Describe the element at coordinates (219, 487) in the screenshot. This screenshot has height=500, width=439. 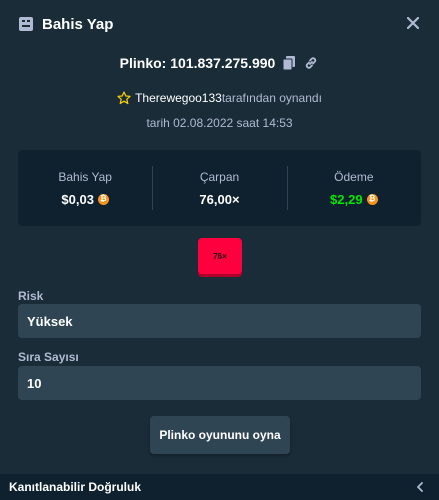
I see `provably-fair-bar: Kanıtlanabilir Doğruluk` at that location.